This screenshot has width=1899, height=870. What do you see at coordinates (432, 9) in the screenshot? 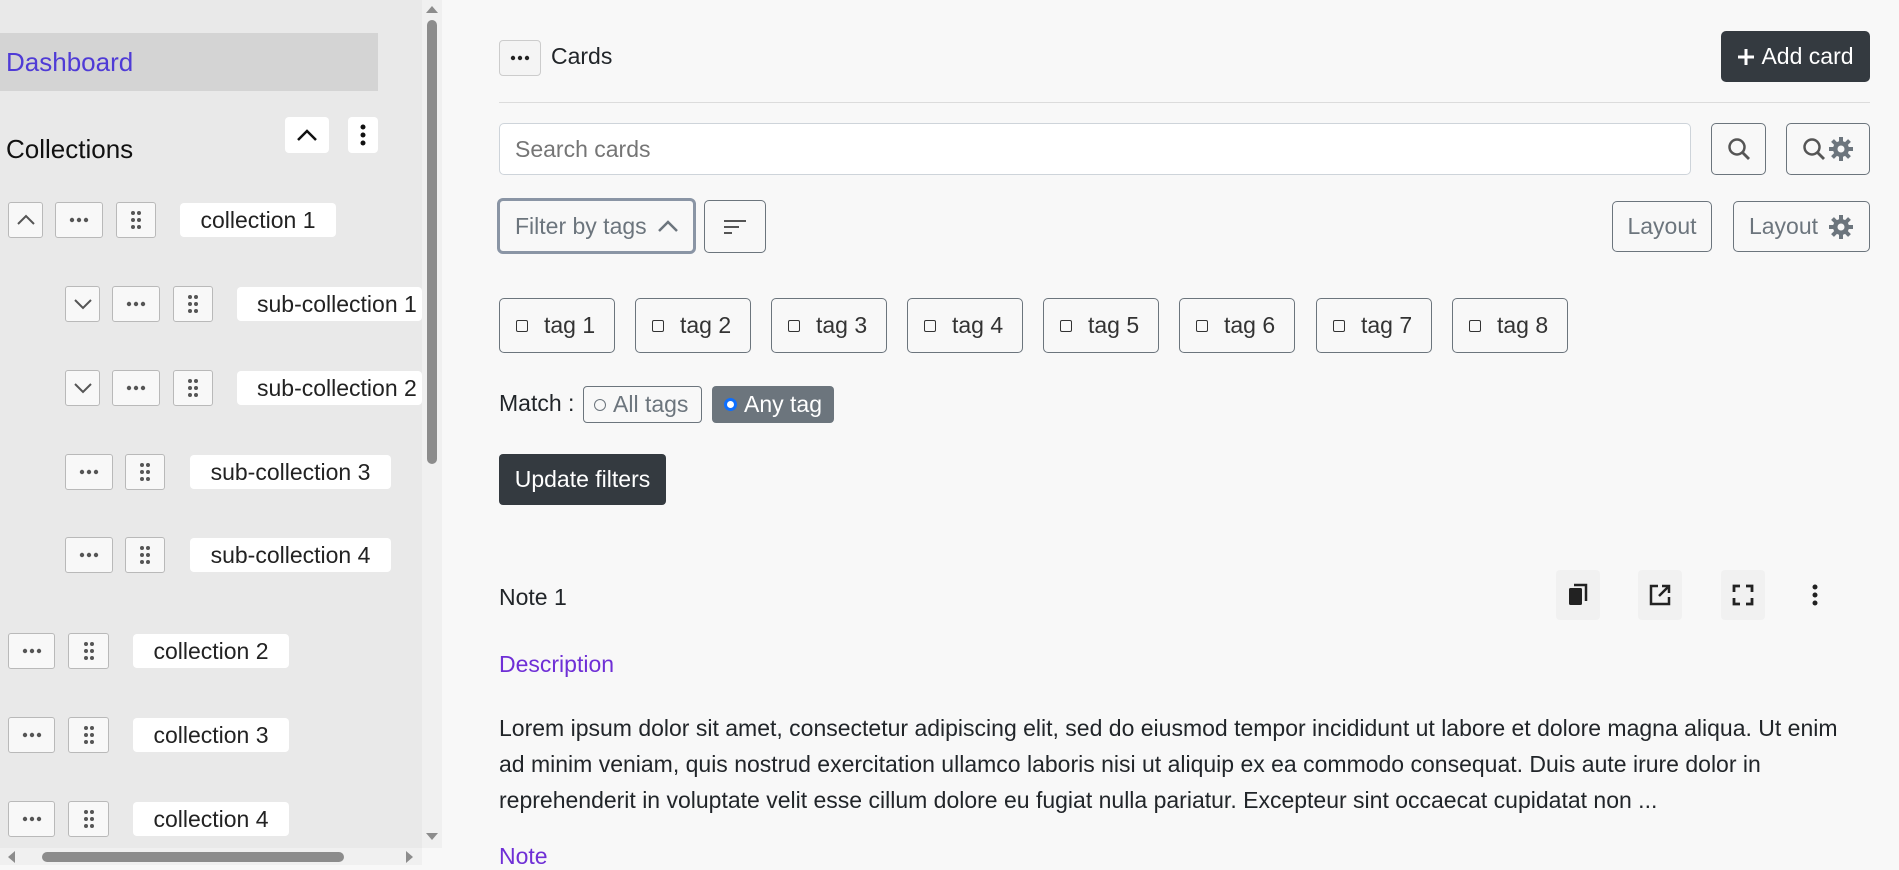
I see `scroll-up-arrow-icon` at bounding box center [432, 9].